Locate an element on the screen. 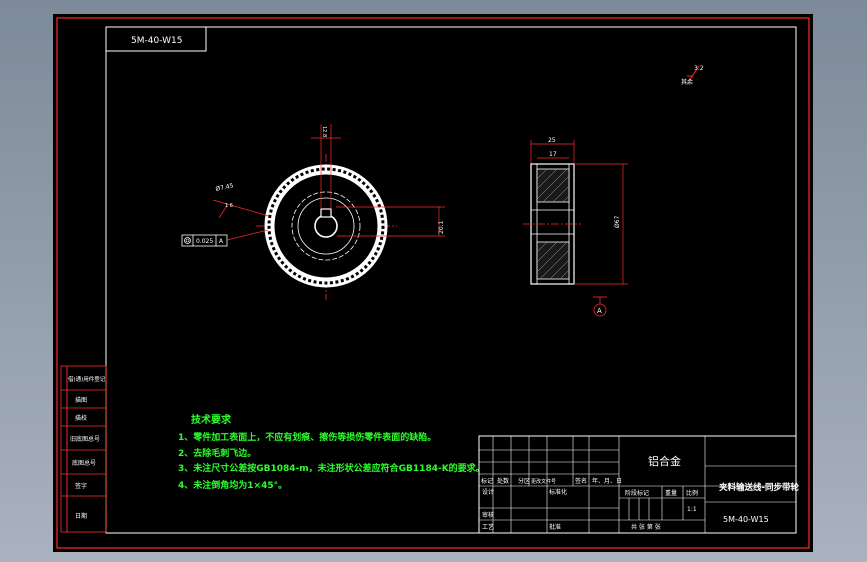 This screenshot has height=562, width=867. scale-value: 1:1 is located at coordinates (692, 509).